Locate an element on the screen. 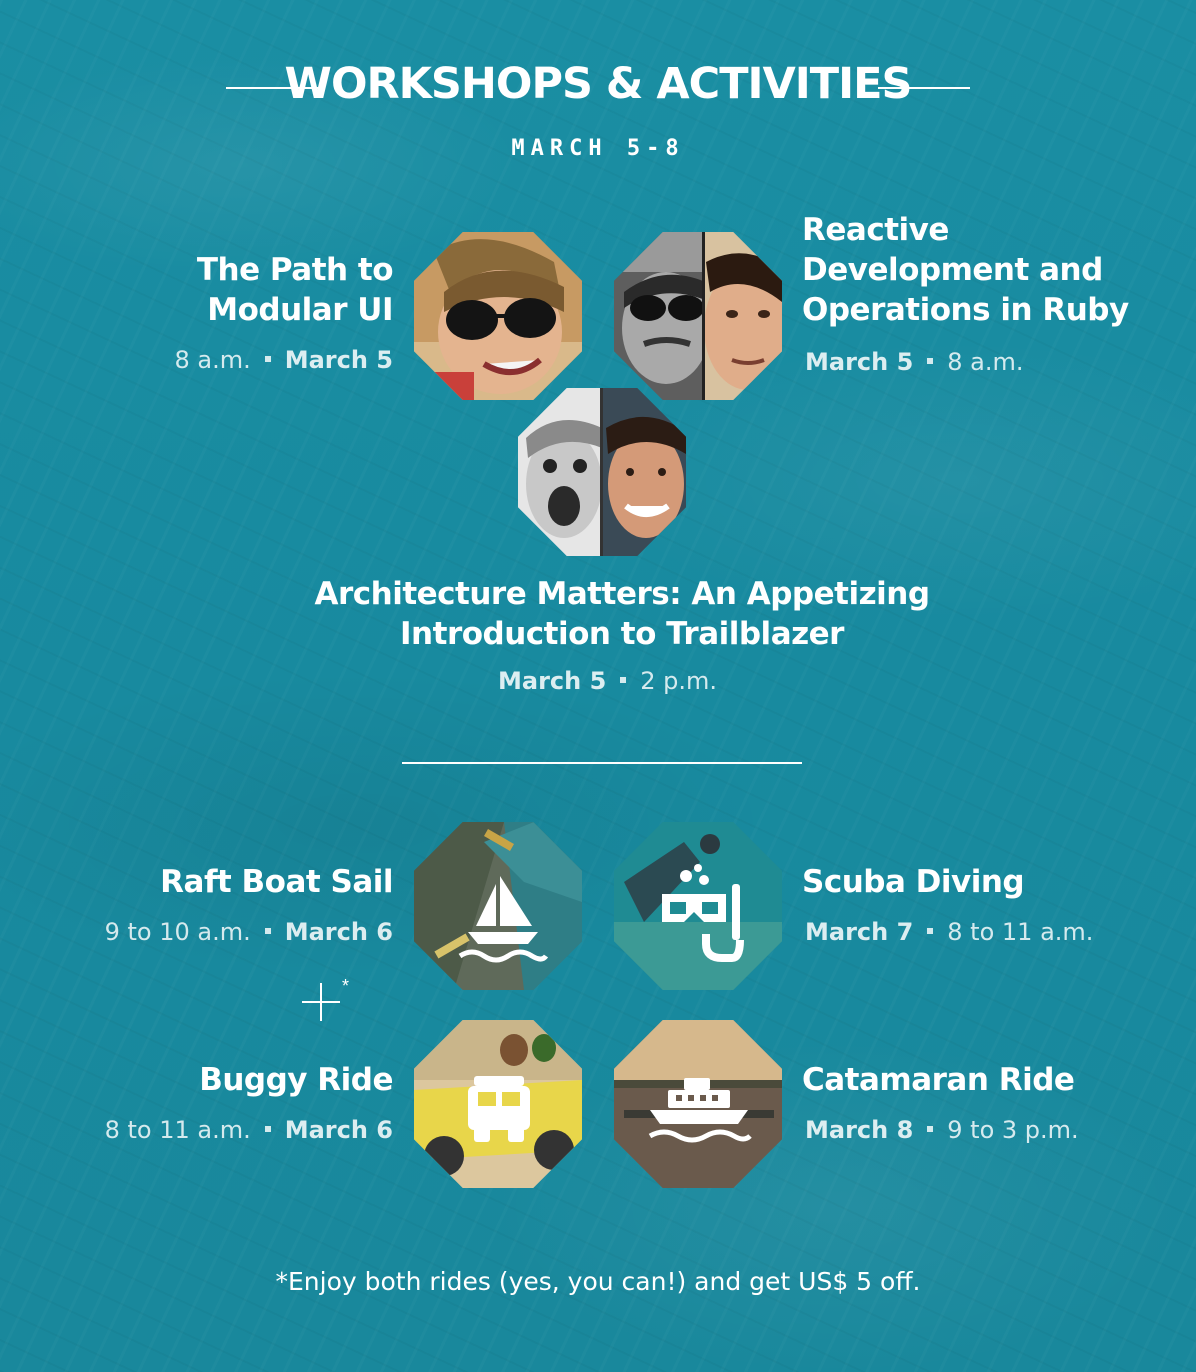 The height and width of the screenshot is (1372, 1196). page-title: WORKSHOPS & ACTIVITIES is located at coordinates (598, 84).